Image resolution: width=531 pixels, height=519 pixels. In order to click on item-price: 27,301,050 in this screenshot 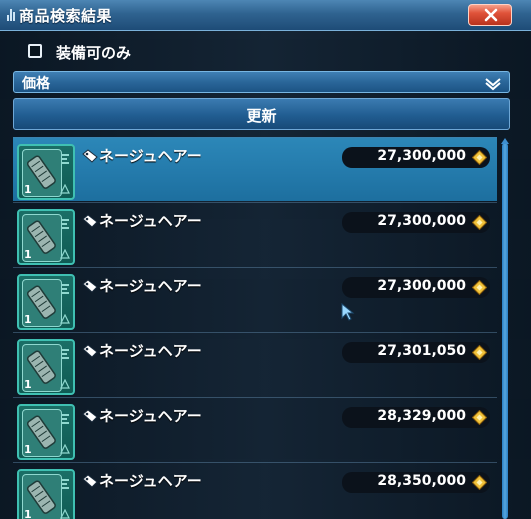, I will do `click(421, 351)`.